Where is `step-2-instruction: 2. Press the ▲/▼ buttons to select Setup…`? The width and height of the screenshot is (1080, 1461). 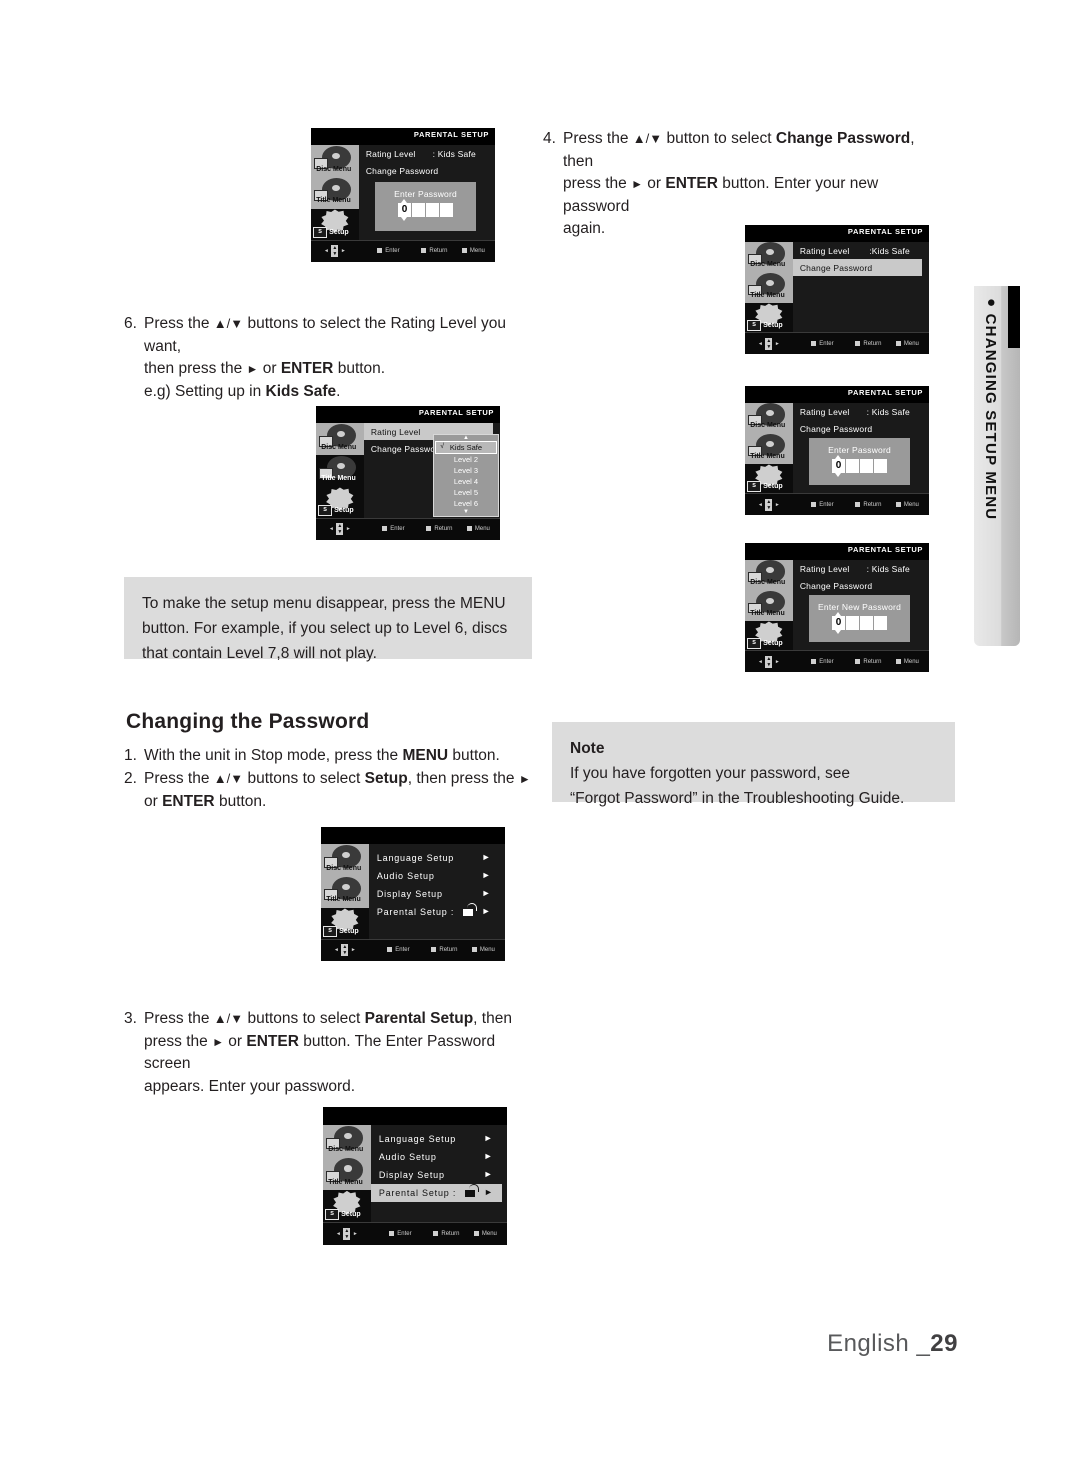 step-2-instruction: 2. Press the ▲/▼ buttons to select Setup… is located at coordinates (336, 790).